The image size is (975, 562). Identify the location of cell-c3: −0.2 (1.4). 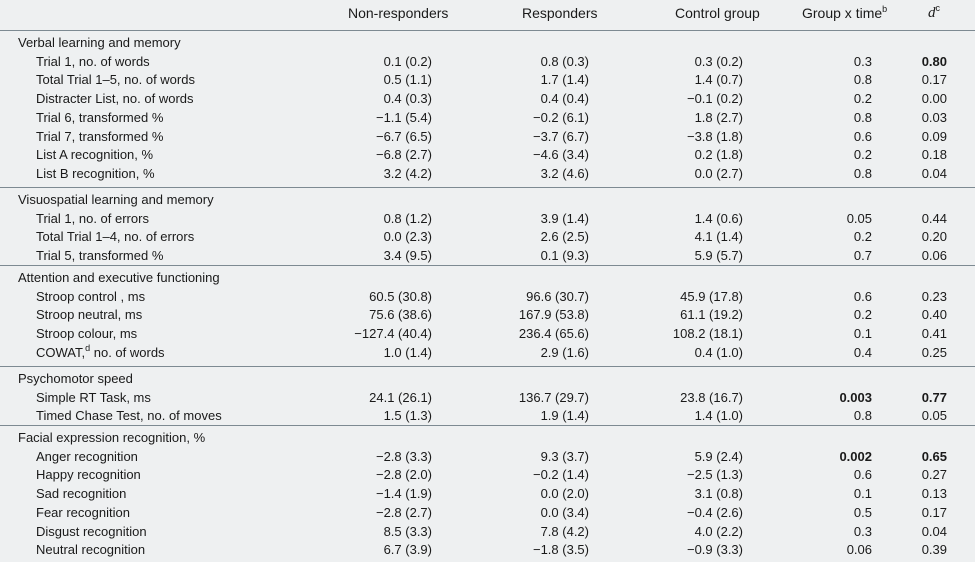
(560, 475).